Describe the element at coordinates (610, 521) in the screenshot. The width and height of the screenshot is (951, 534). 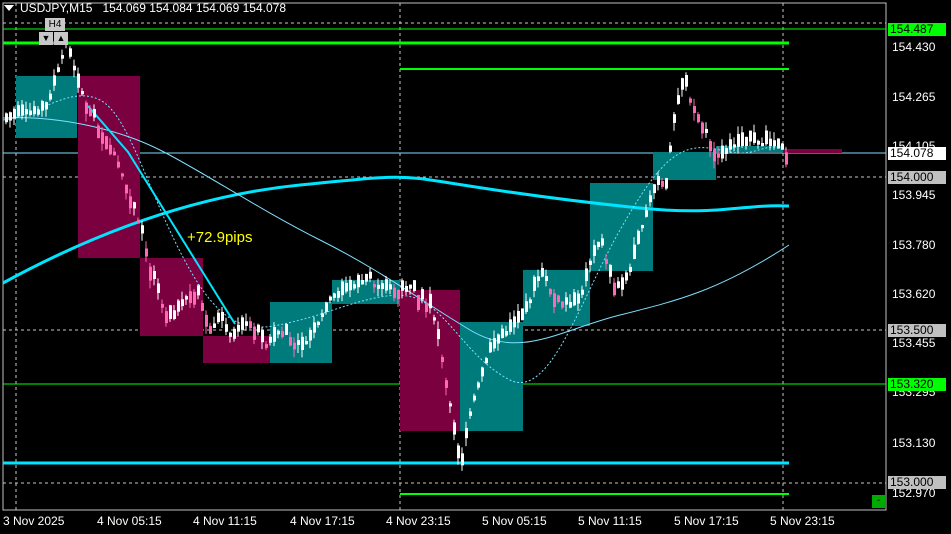
I see `time-label: 5 Nov 11:15` at that location.